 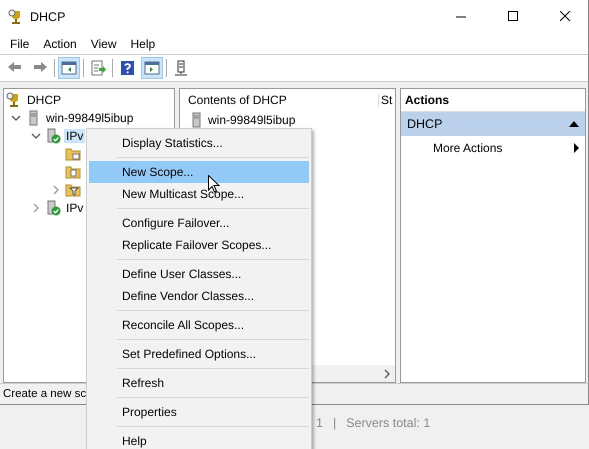 What do you see at coordinates (199, 412) in the screenshot?
I see `menu-item: Properties` at bounding box center [199, 412].